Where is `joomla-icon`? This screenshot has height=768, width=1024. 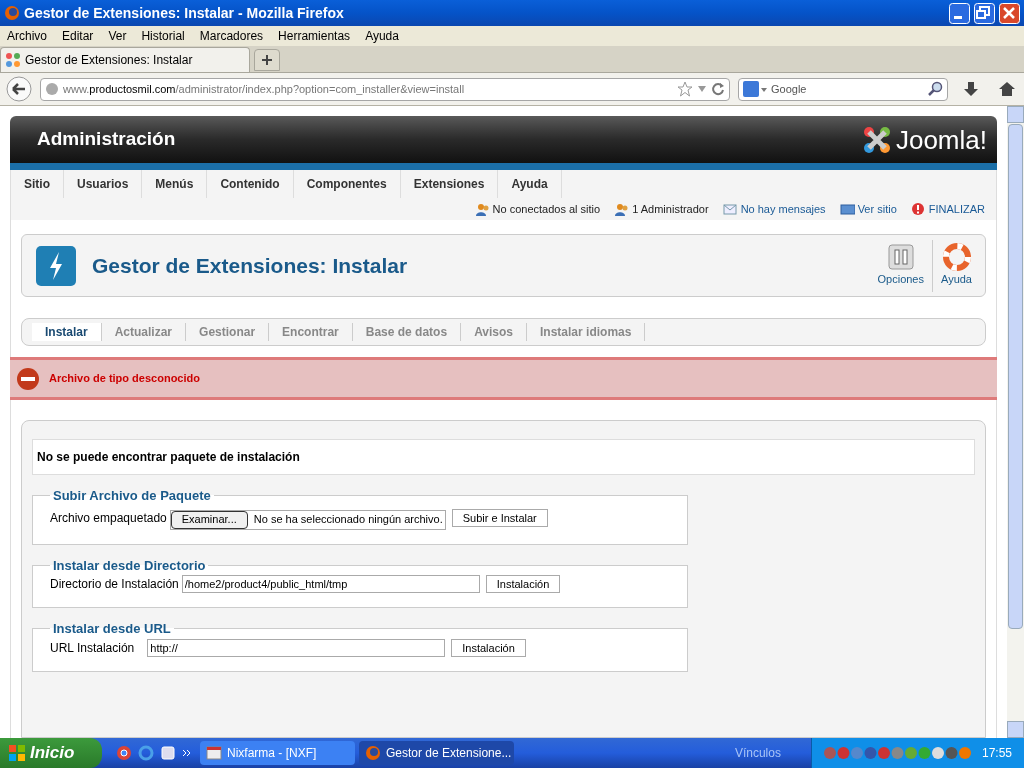
joomla-icon is located at coordinates (13, 60).